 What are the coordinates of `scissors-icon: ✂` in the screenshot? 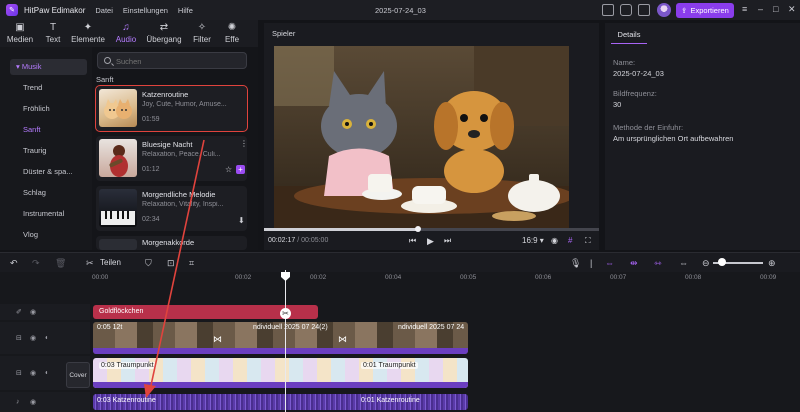 It's located at (90, 263).